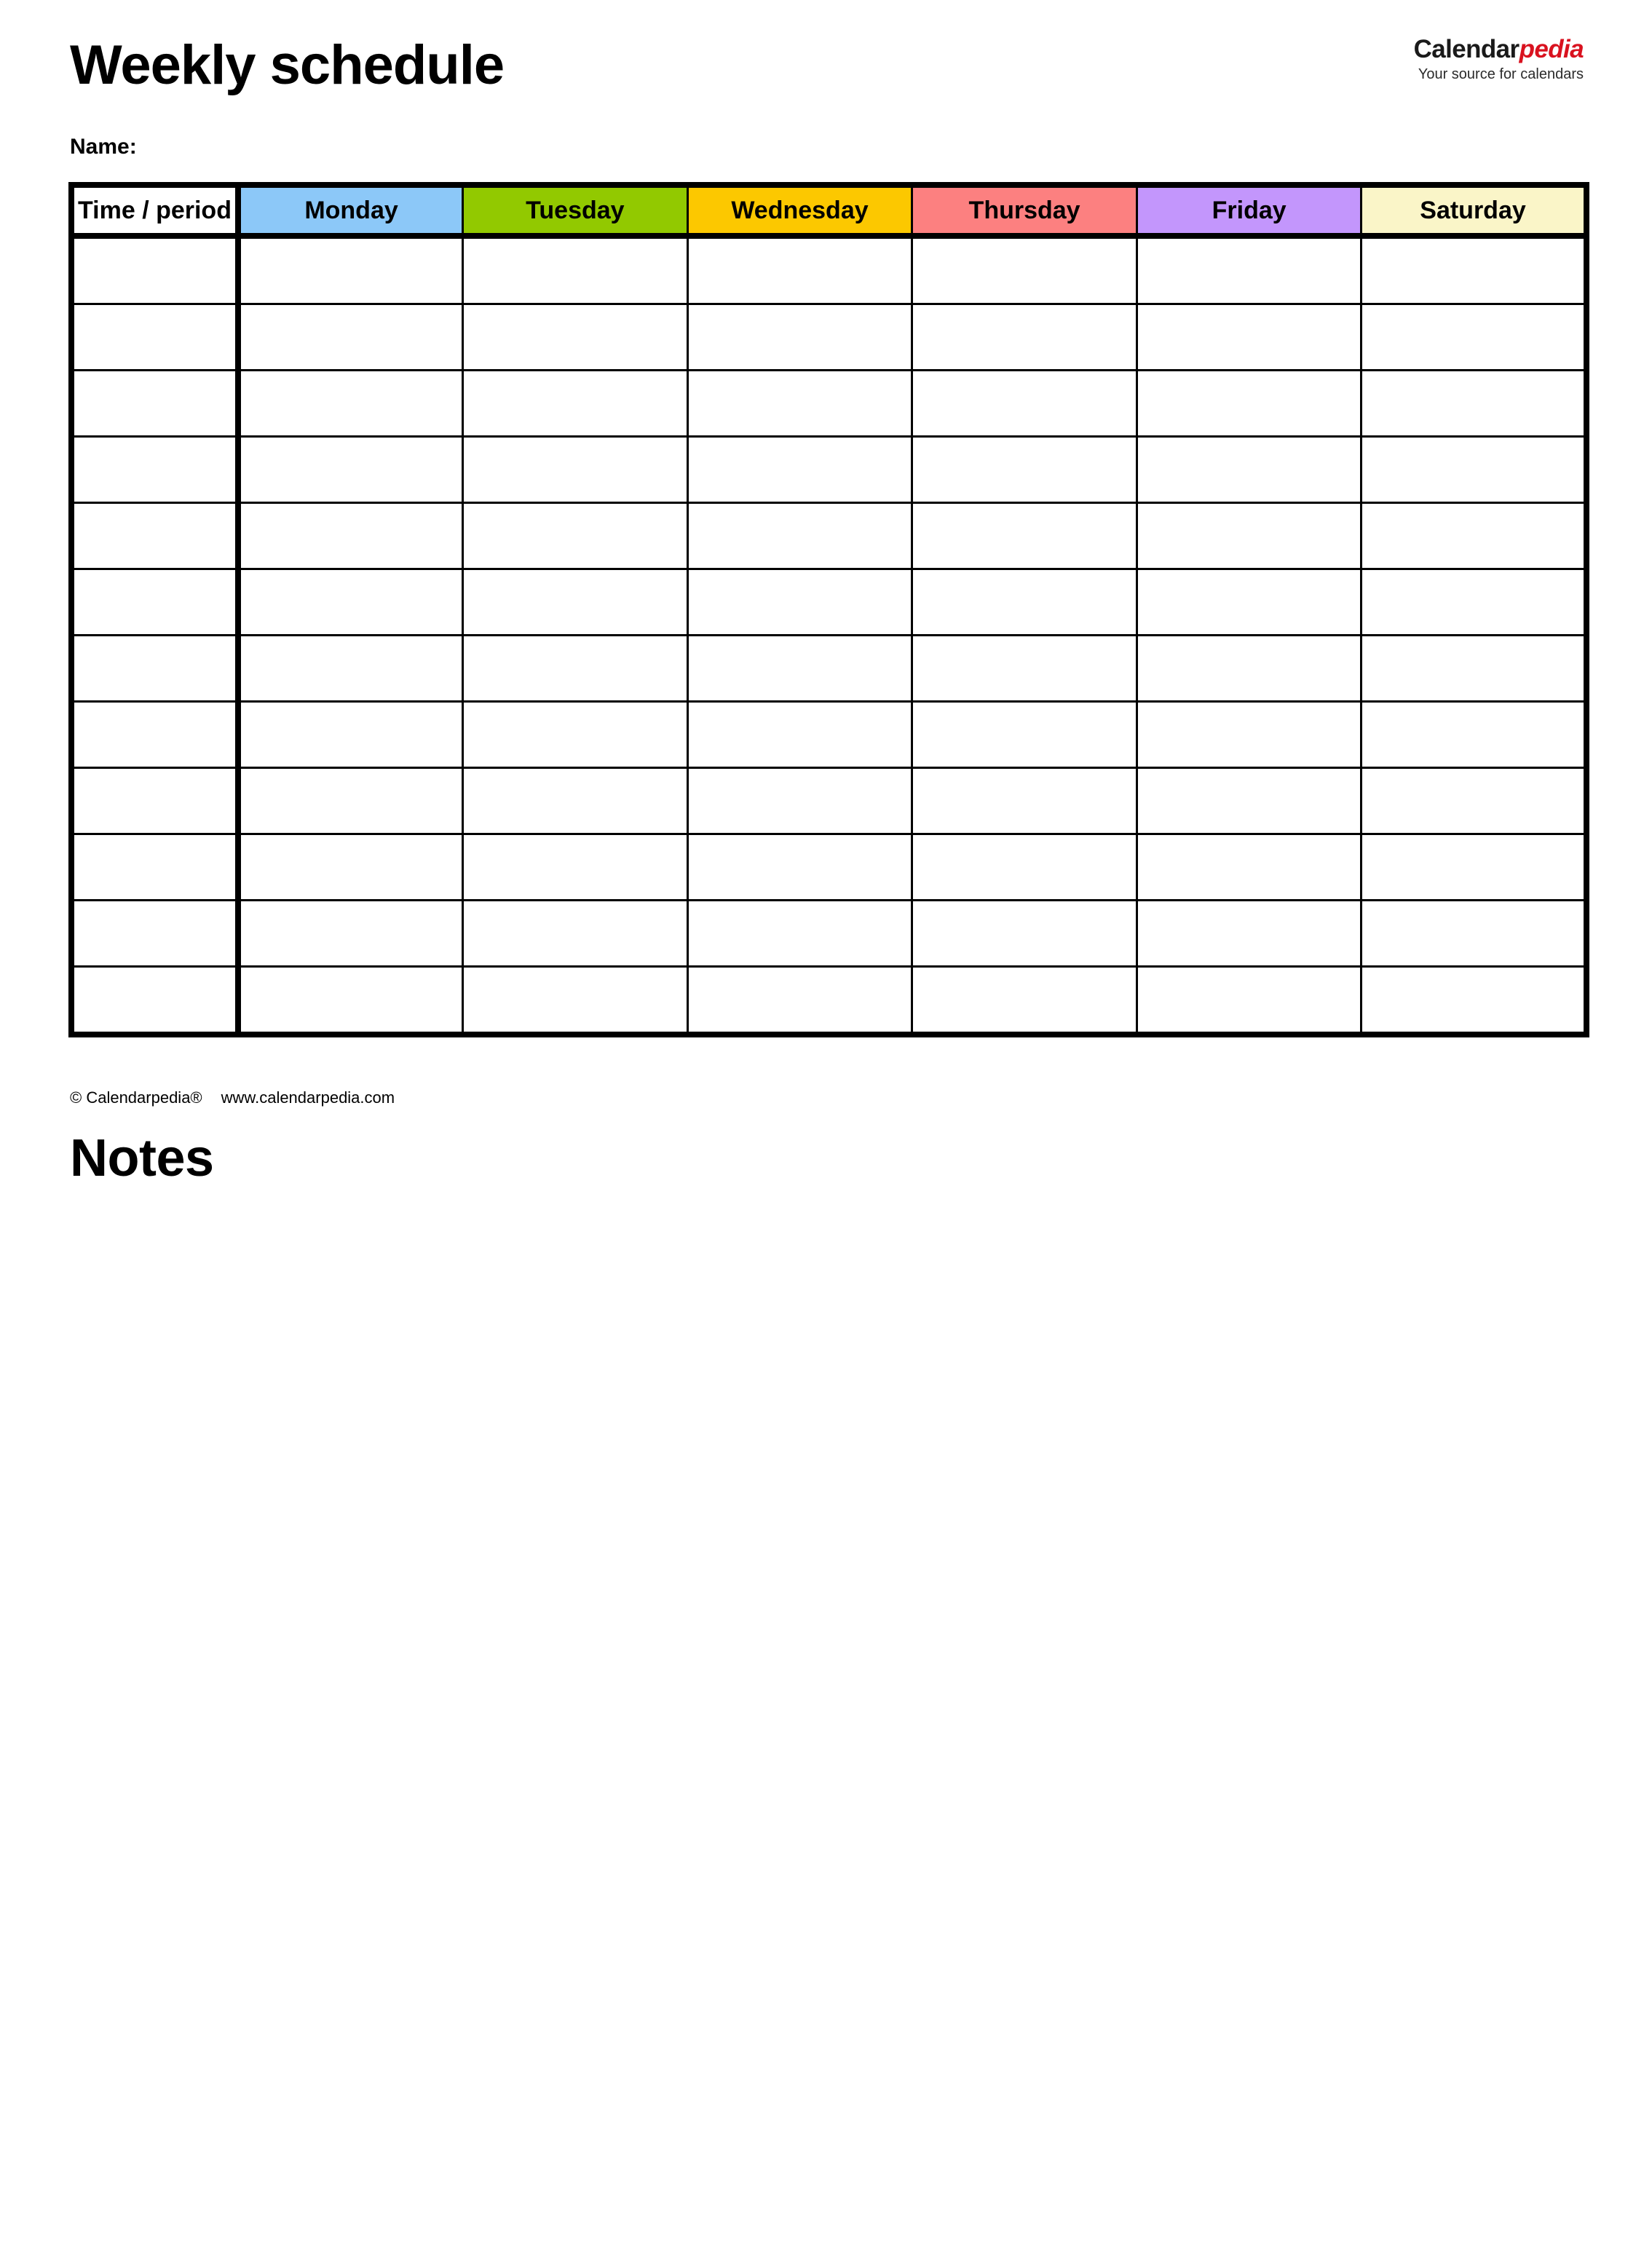 The height and width of the screenshot is (2262, 1652). I want to click on brand-tagline: Your source for calendars, so click(1501, 74).